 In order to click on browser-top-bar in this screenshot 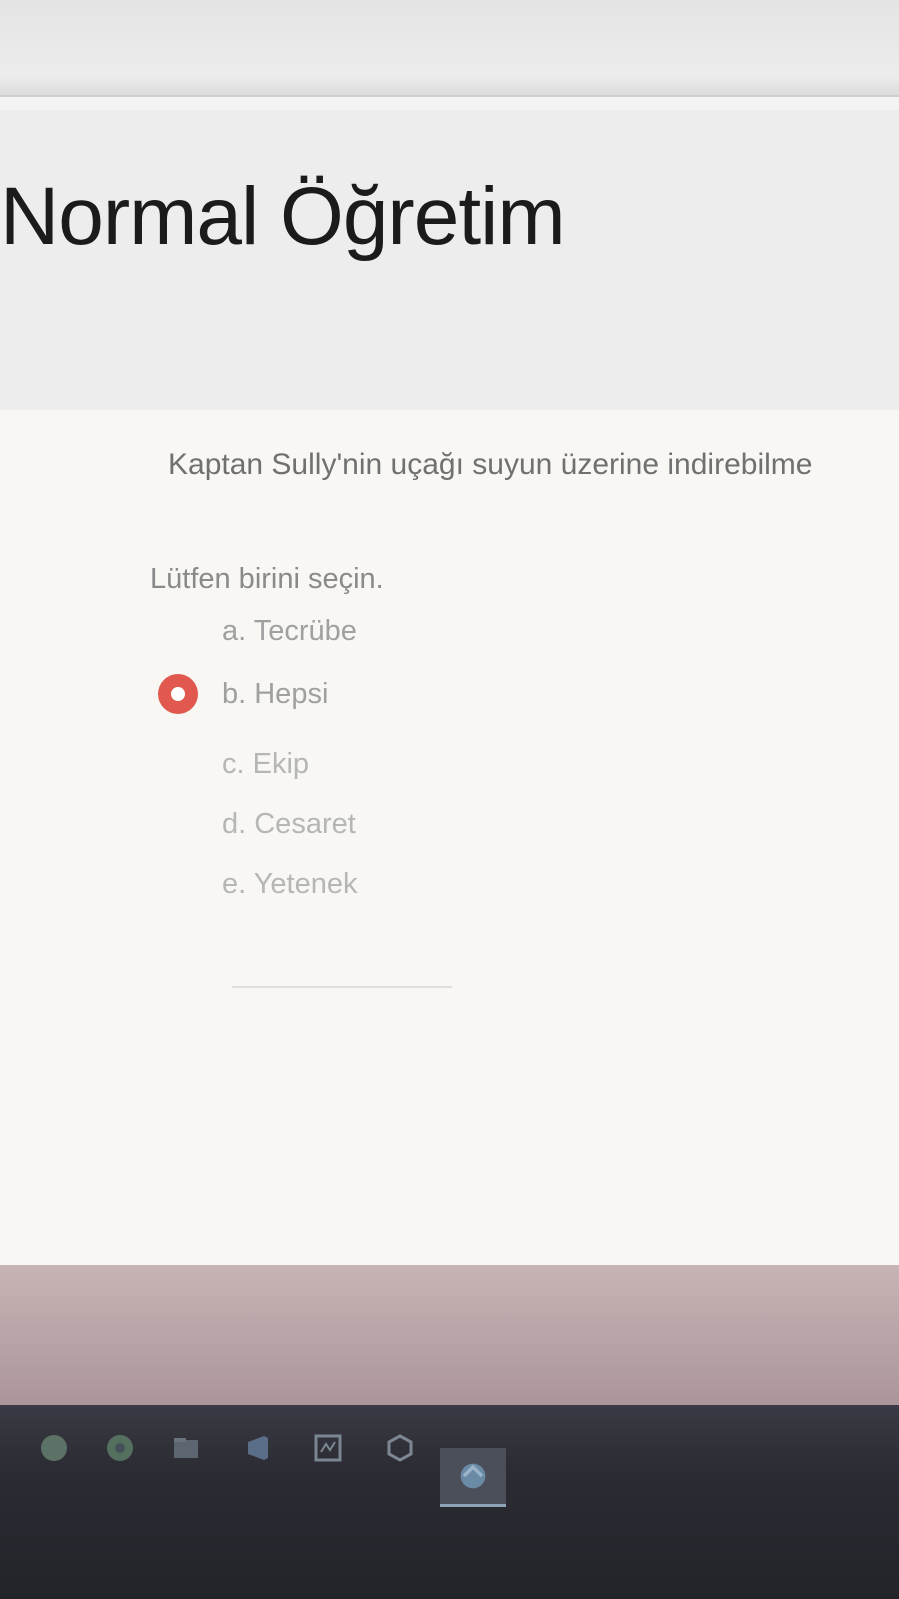, I will do `click(449, 48)`.